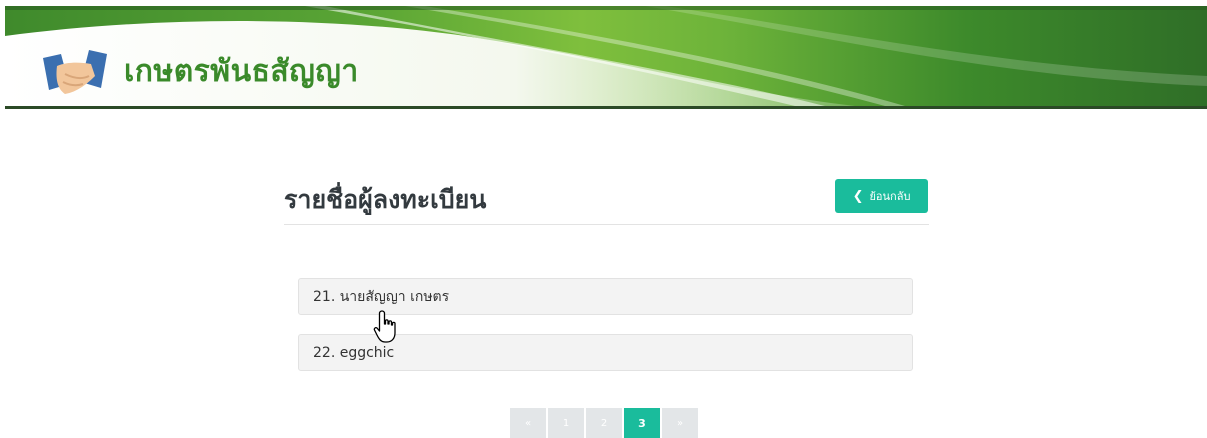  What do you see at coordinates (858, 196) in the screenshot?
I see `chevron-left-icon: ❮` at bounding box center [858, 196].